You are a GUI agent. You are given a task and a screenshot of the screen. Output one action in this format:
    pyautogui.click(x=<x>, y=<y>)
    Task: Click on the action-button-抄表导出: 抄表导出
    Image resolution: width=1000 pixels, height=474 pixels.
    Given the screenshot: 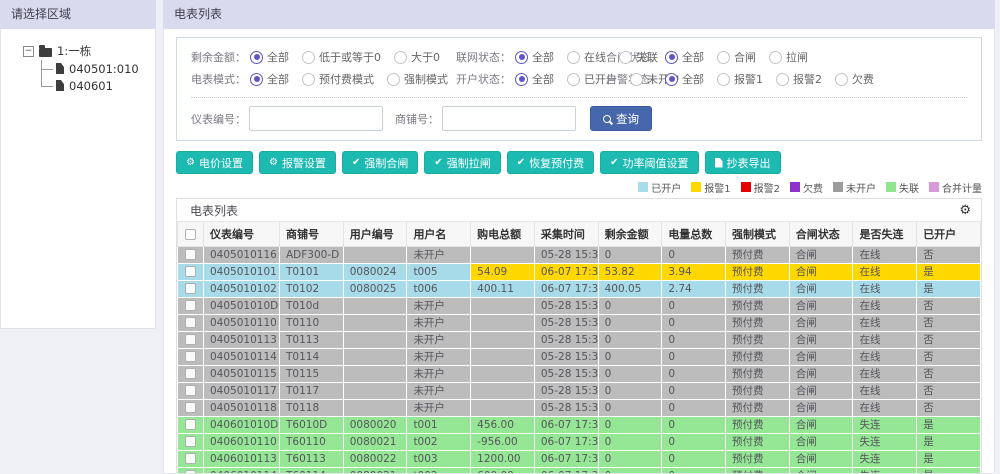 What is the action you would take?
    pyautogui.click(x=742, y=162)
    